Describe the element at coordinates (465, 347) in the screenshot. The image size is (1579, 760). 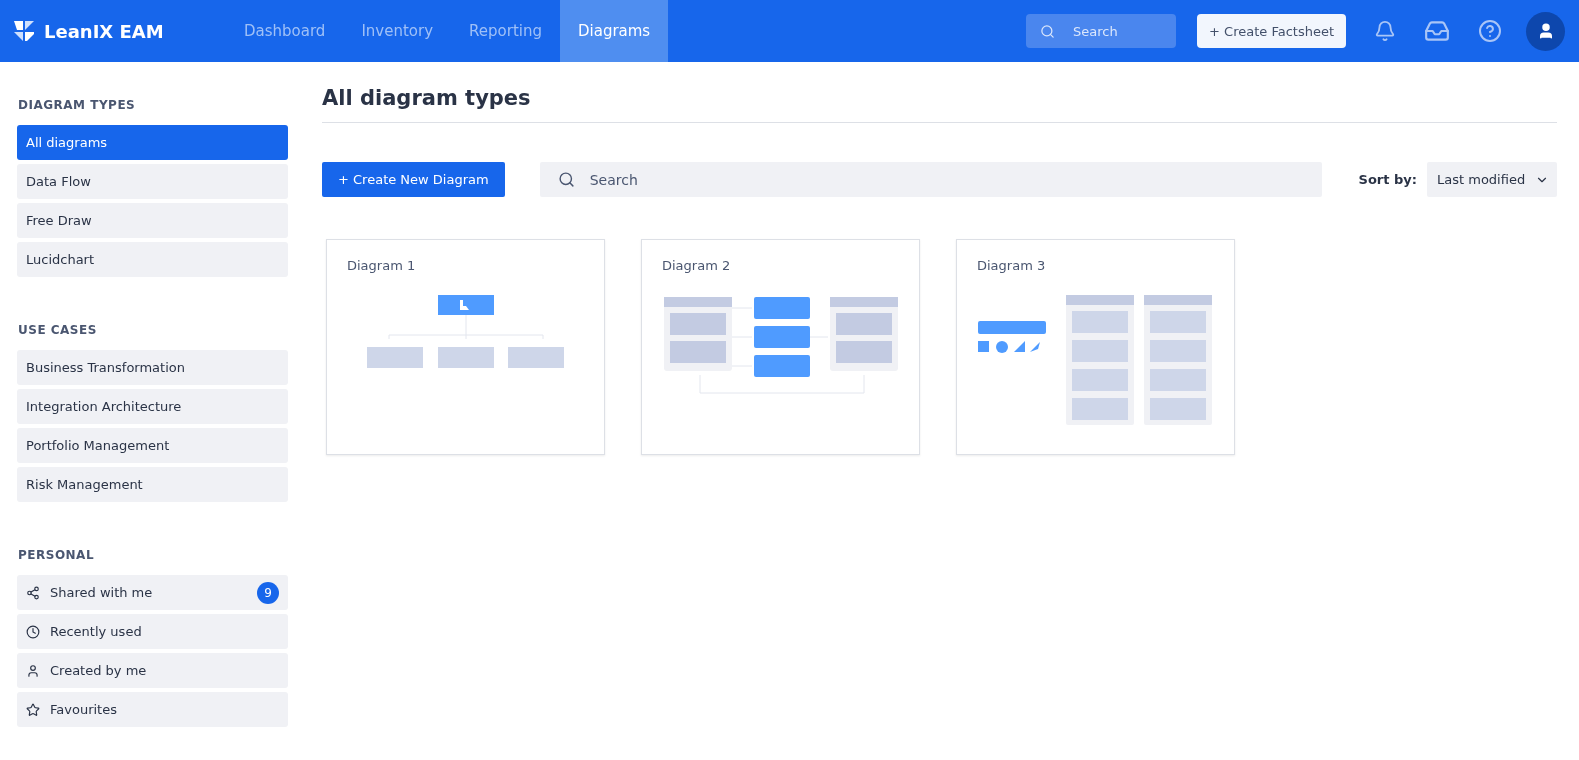
I see `diagram-card: Diagram 1` at that location.